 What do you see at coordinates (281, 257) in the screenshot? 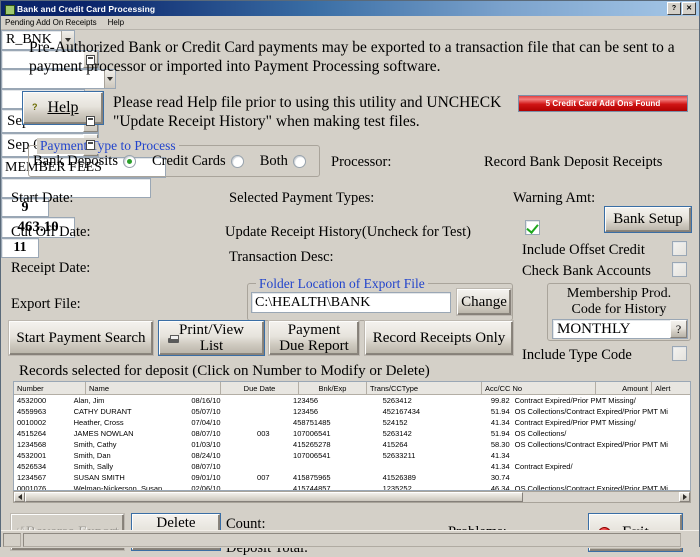
I see `transaction-desc-label: Transaction Desc:` at bounding box center [281, 257].